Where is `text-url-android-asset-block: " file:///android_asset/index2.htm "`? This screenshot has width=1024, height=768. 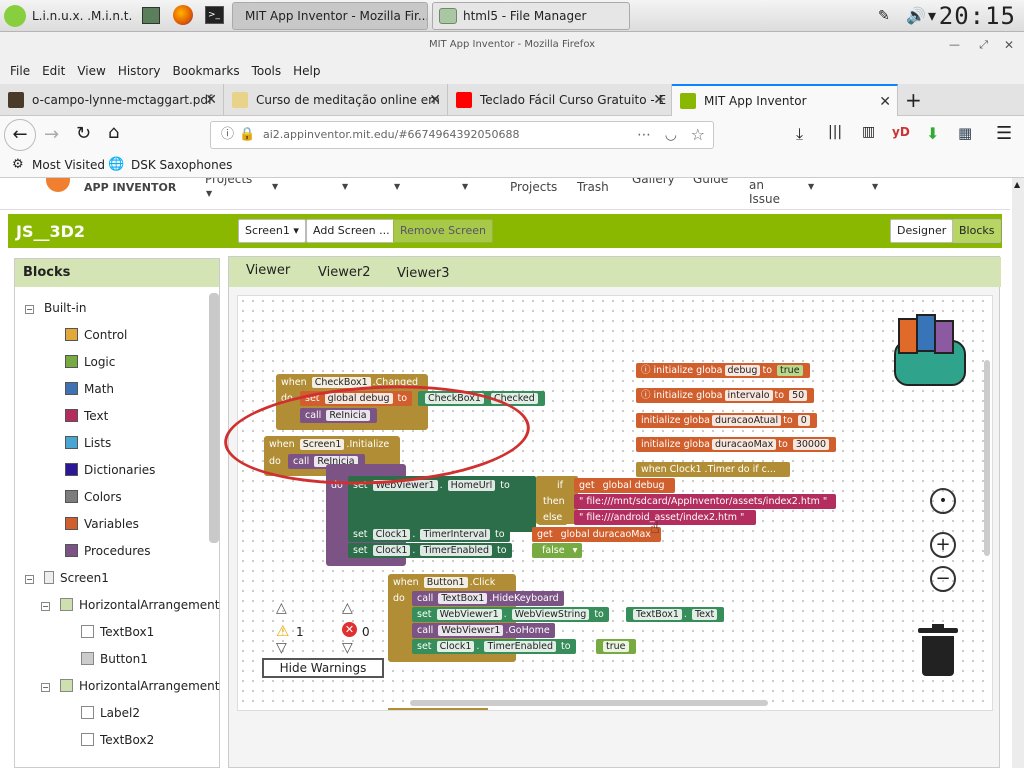
text-url-android-asset-block: " file:///android_asset/index2.htm " is located at coordinates (665, 517).